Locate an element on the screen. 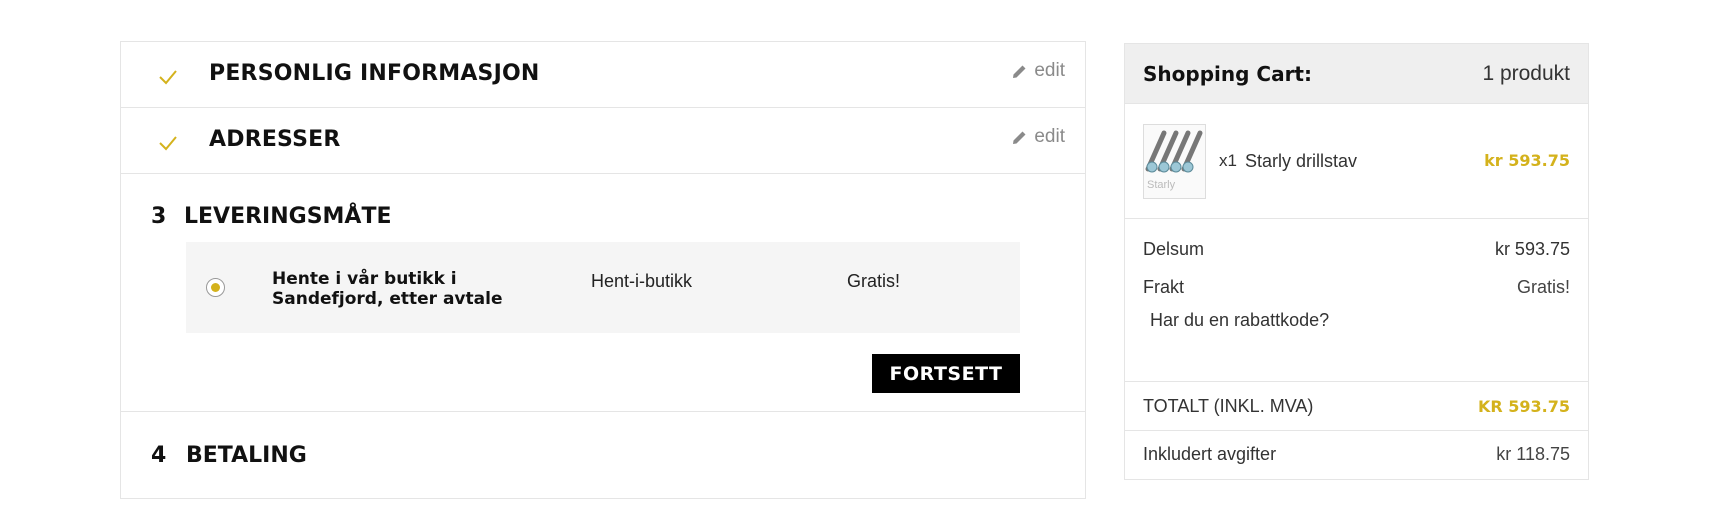  cart-item: Starly x1 Starly drillstav kr 593.75 is located at coordinates (1356, 161).